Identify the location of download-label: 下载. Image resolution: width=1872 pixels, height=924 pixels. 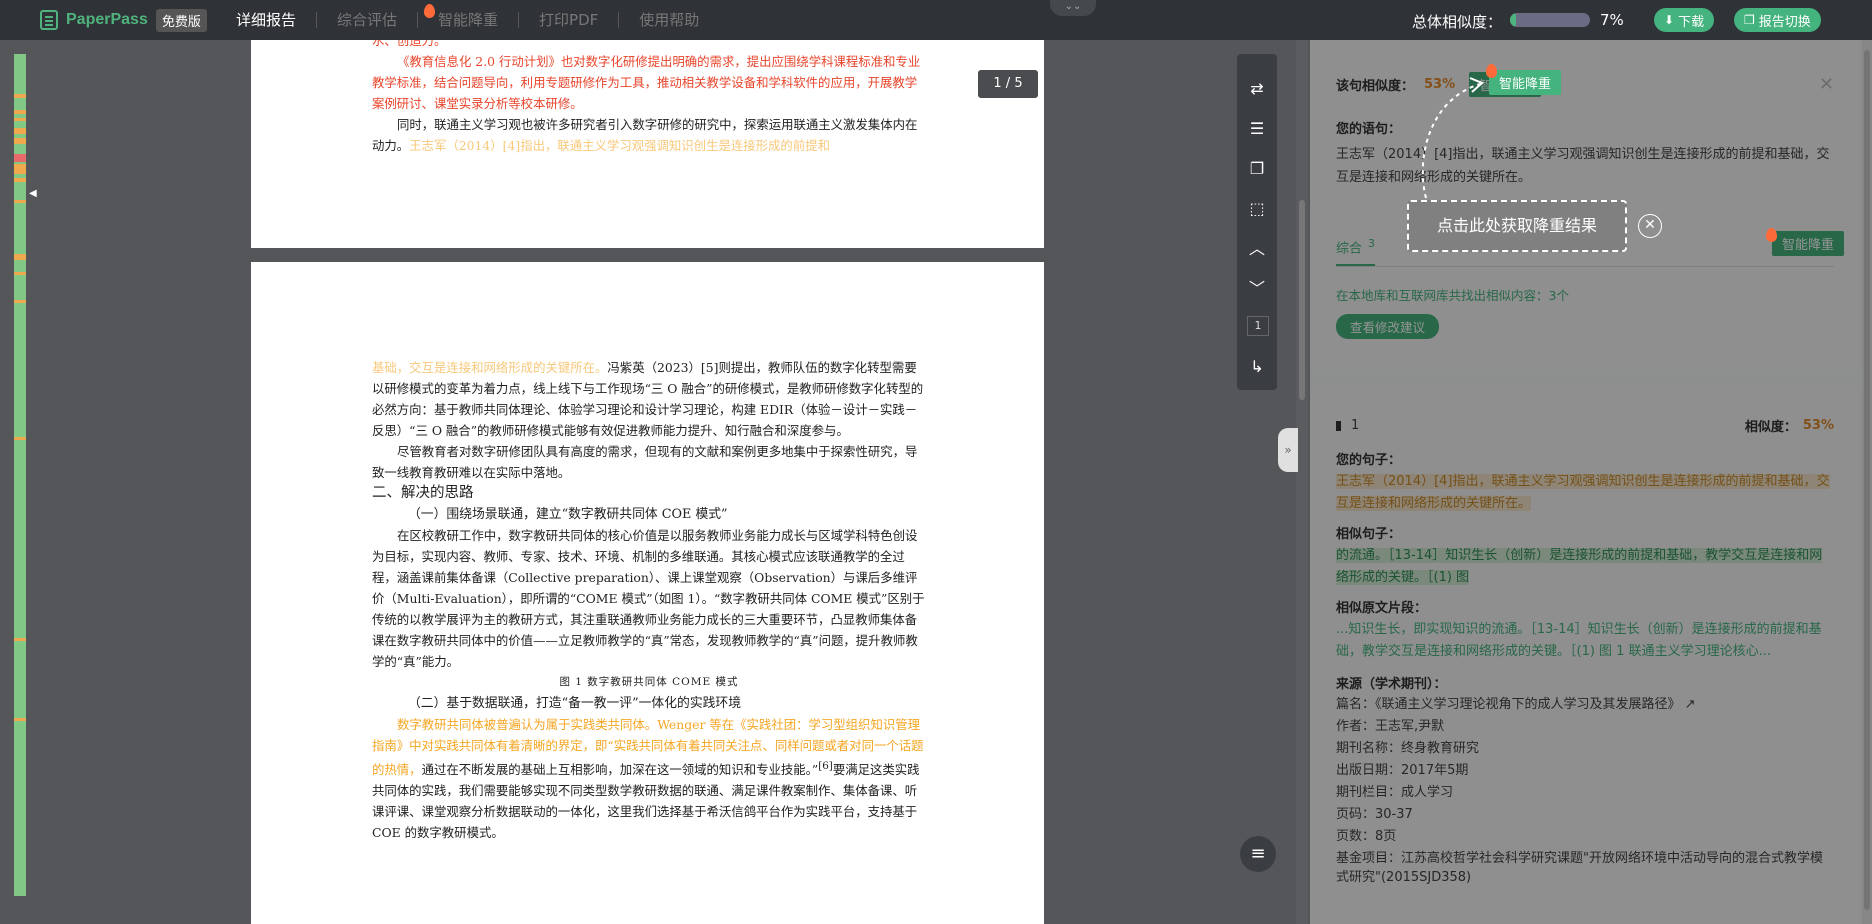
(1691, 22).